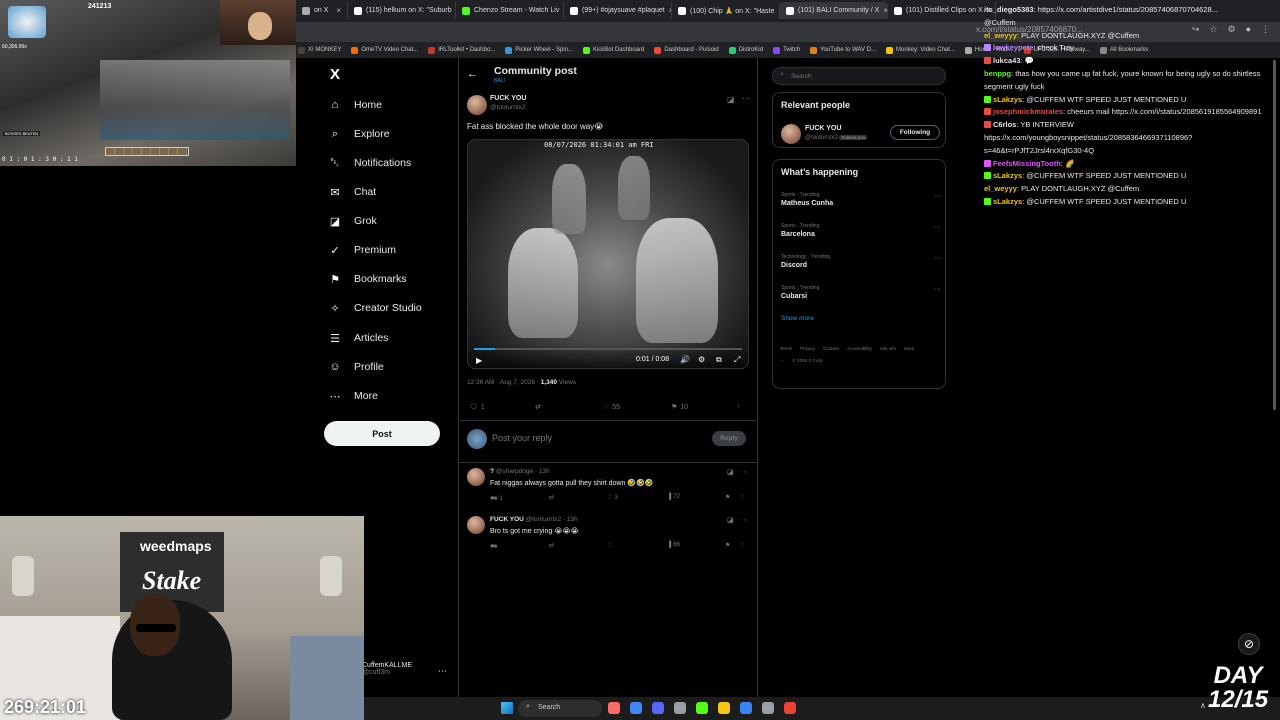 This screenshot has height=720, width=1280. Describe the element at coordinates (1203, 705) in the screenshot. I see `system-tray: ∧` at that location.